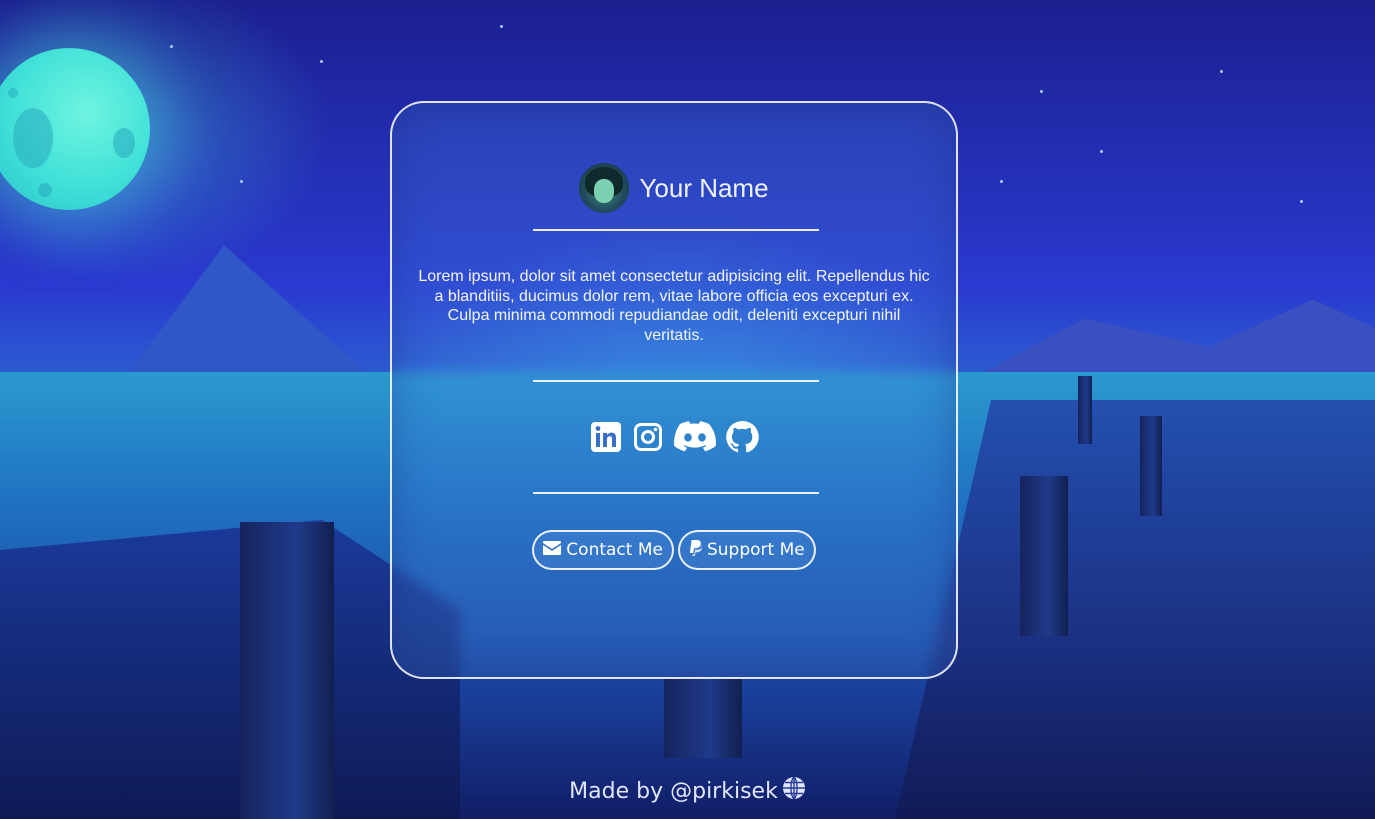 The height and width of the screenshot is (819, 1375). I want to click on social-links, so click(674, 437).